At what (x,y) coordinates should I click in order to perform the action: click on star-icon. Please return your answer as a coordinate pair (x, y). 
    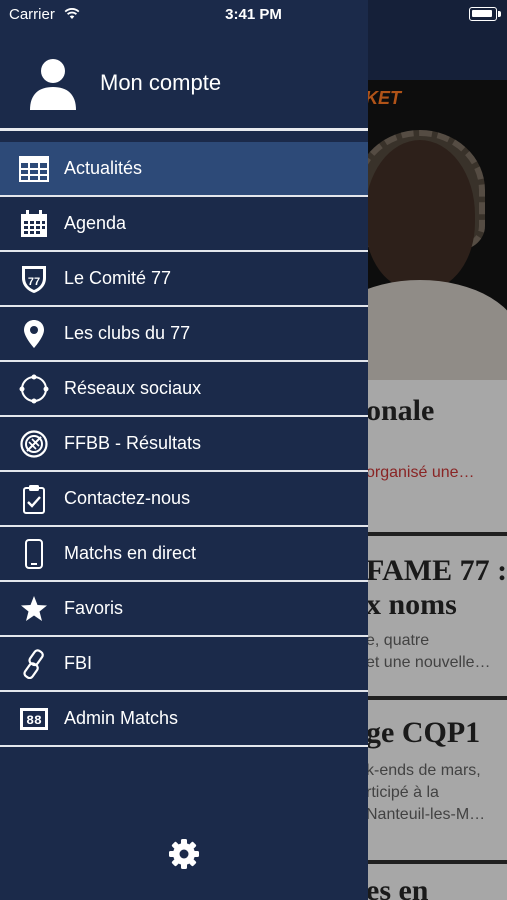
    Looking at the image, I should click on (34, 609).